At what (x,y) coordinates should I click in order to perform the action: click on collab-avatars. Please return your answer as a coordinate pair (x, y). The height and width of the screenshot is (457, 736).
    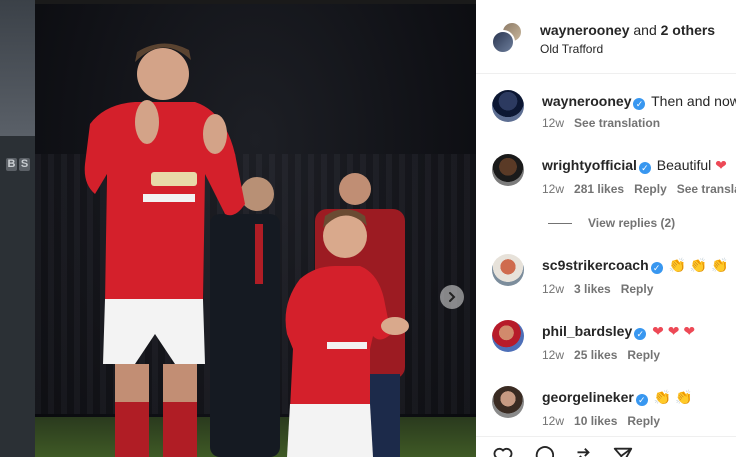
    Looking at the image, I should click on (508, 38).